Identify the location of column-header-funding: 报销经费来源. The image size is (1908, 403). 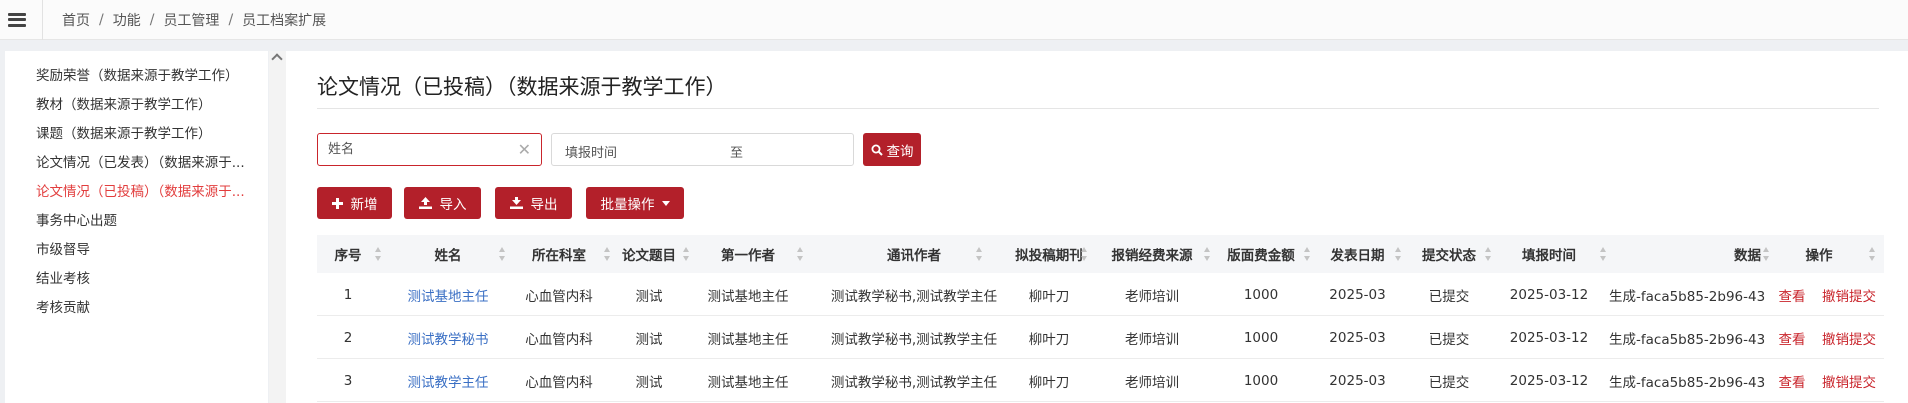
(1152, 254).